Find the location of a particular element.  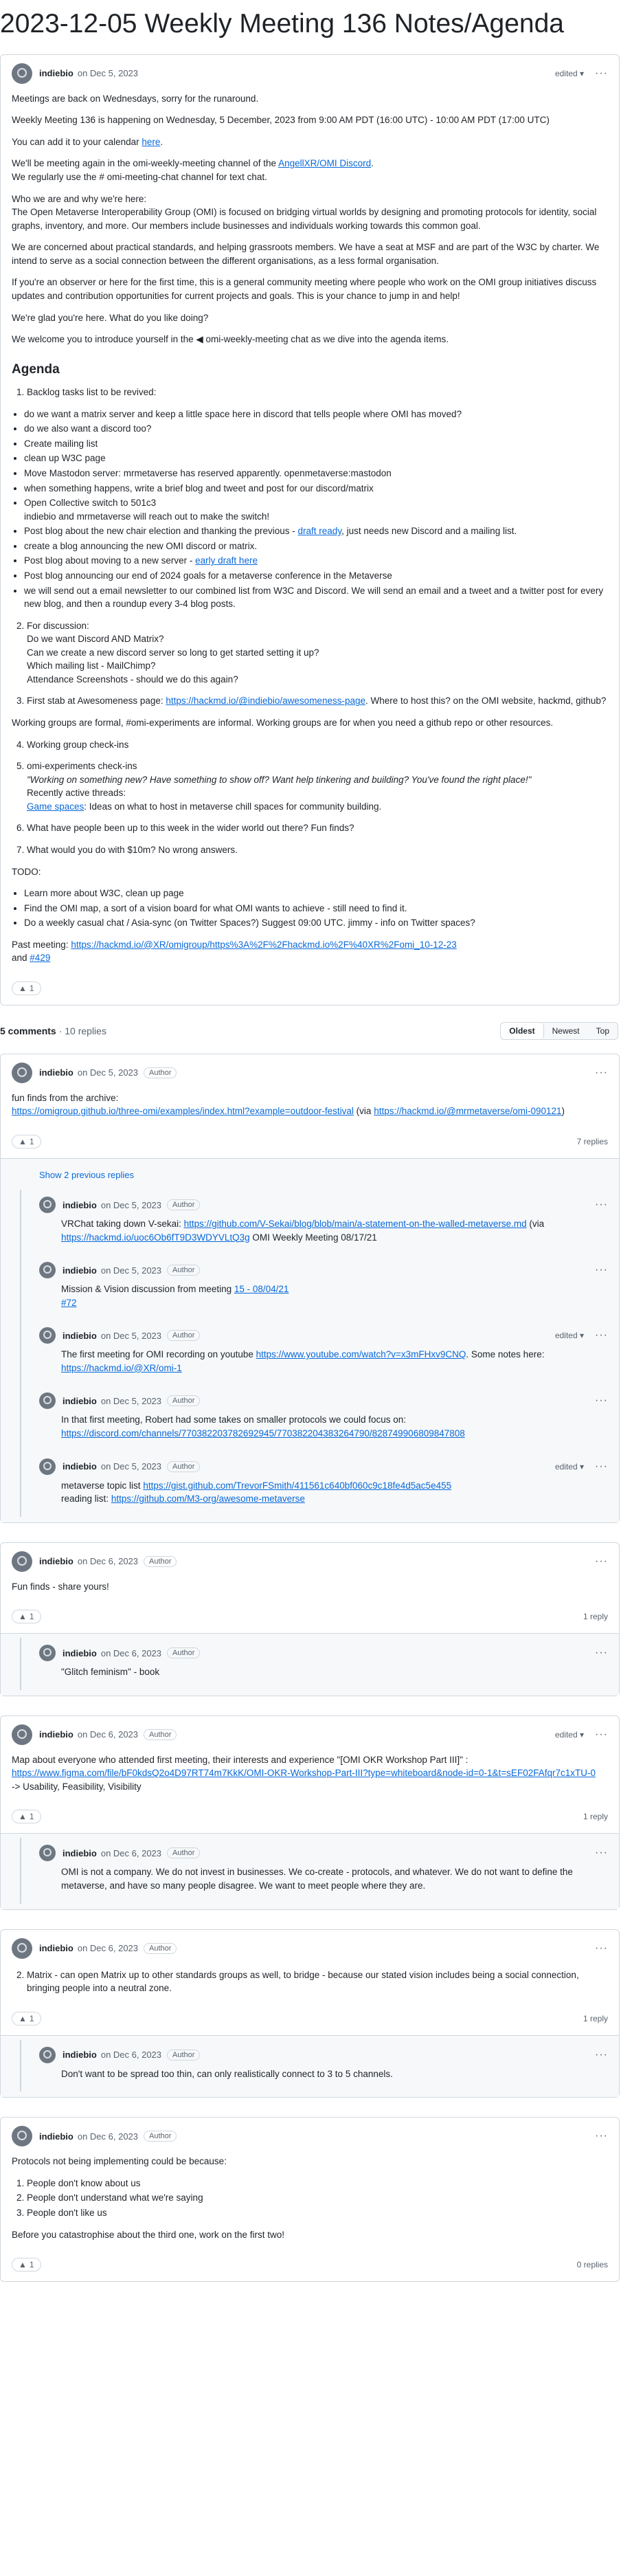

sort-top-button: Top is located at coordinates (603, 1031).